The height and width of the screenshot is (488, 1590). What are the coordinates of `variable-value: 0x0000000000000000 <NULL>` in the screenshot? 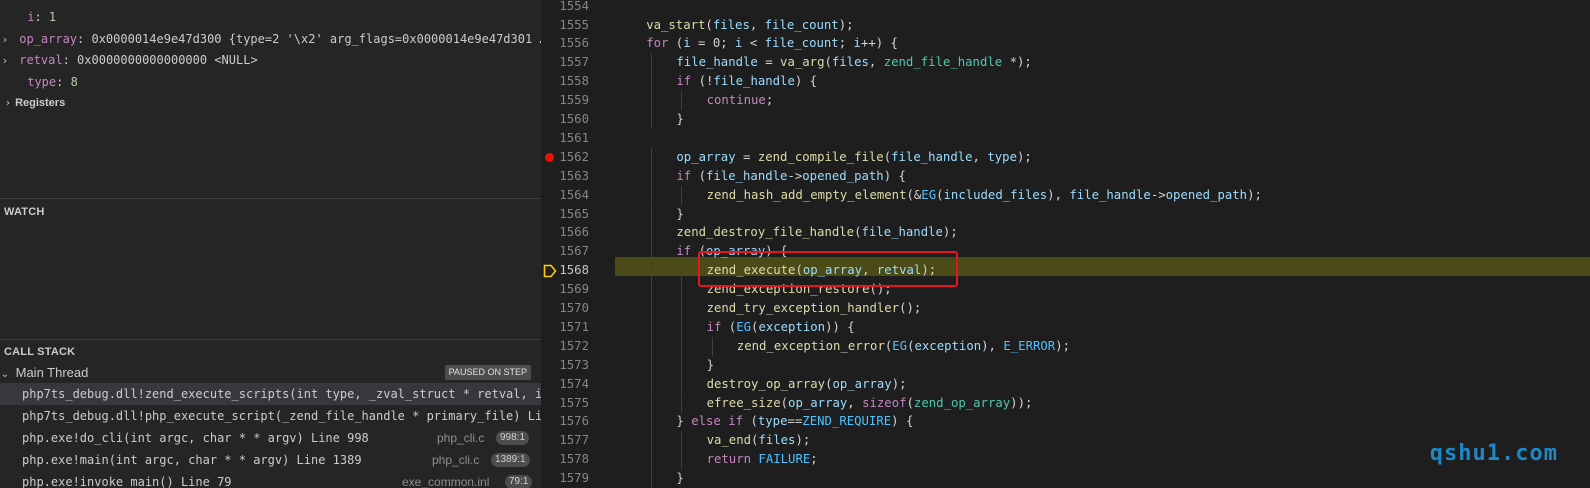 It's located at (167, 60).